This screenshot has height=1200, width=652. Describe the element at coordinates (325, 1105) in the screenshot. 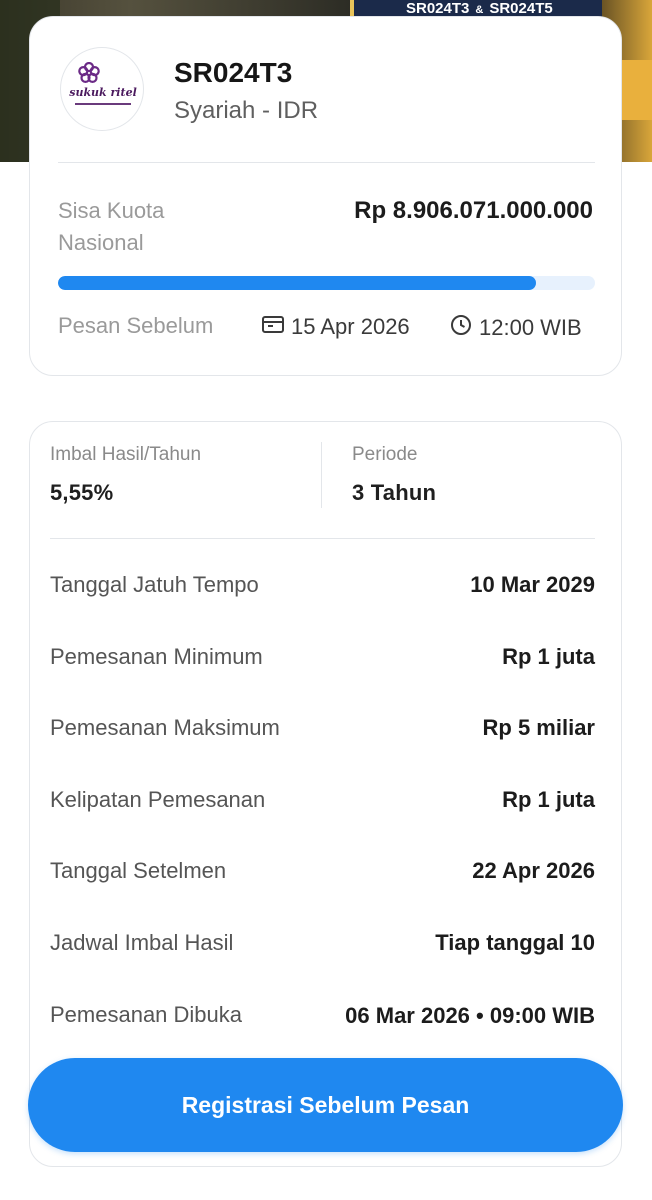

I see `register-before-order-button: Registrasi Sebelum Pesan` at that location.